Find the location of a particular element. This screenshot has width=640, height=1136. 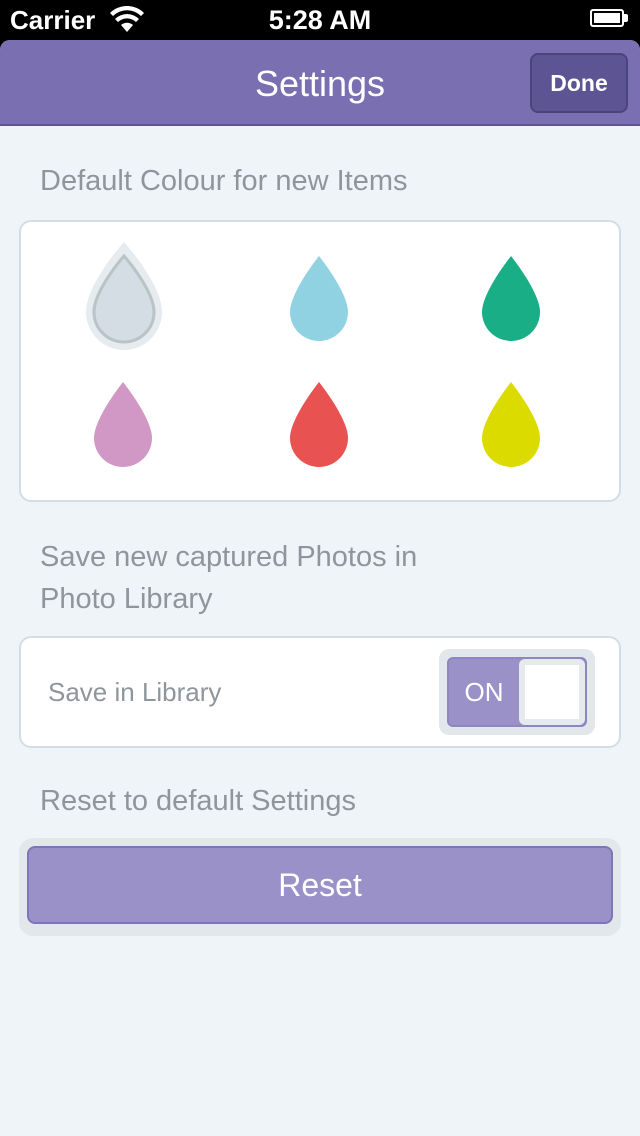

reset-button-container: Reset is located at coordinates (320, 887).